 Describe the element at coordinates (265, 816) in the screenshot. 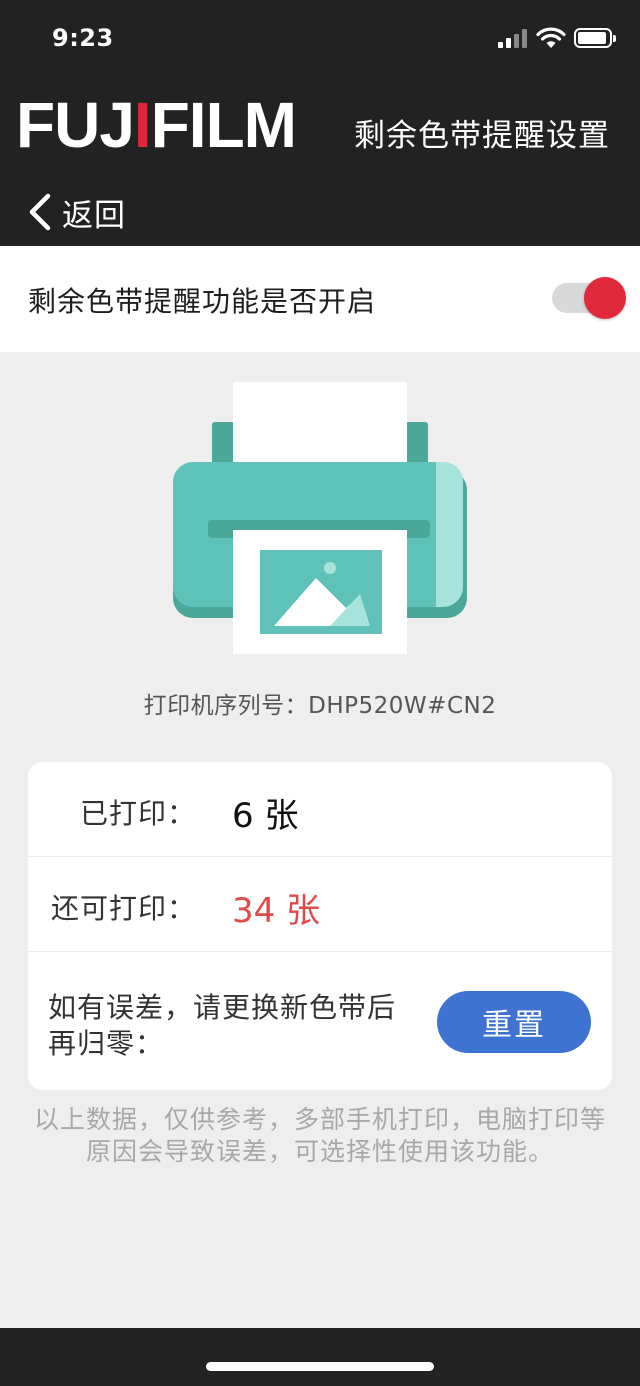

I see `printed-value: 6 张` at that location.